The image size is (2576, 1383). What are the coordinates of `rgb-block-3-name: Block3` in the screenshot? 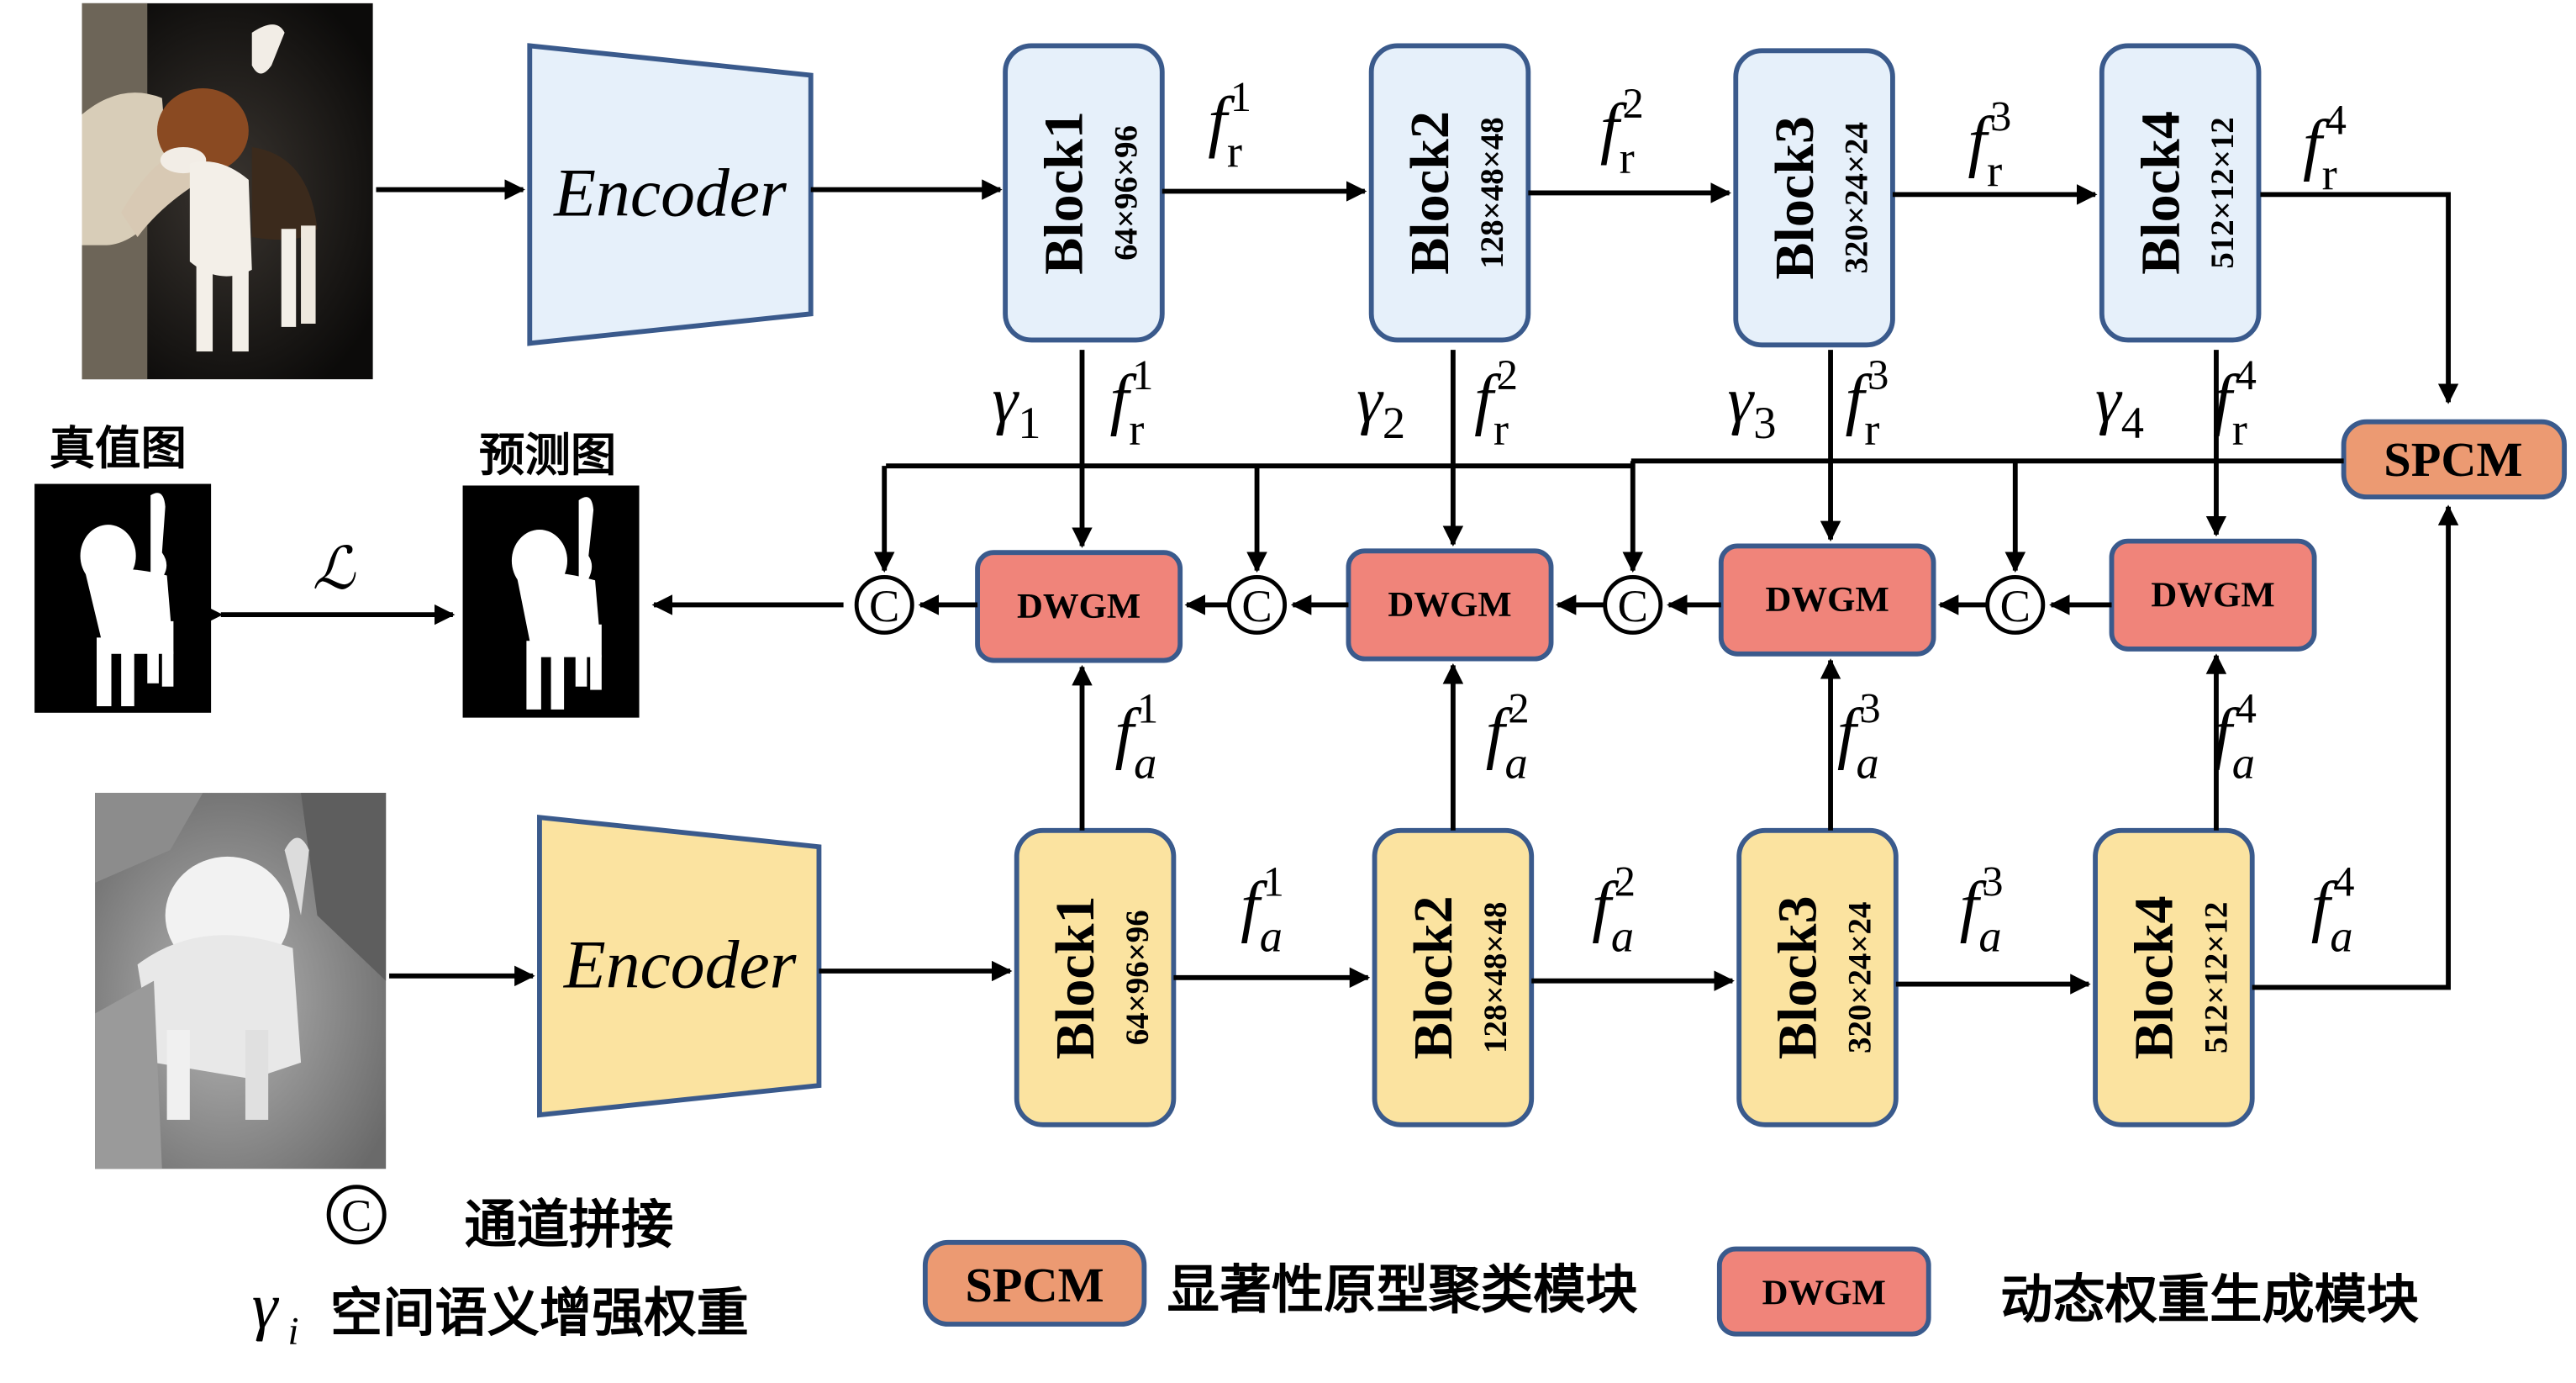 It's located at (1794, 198).